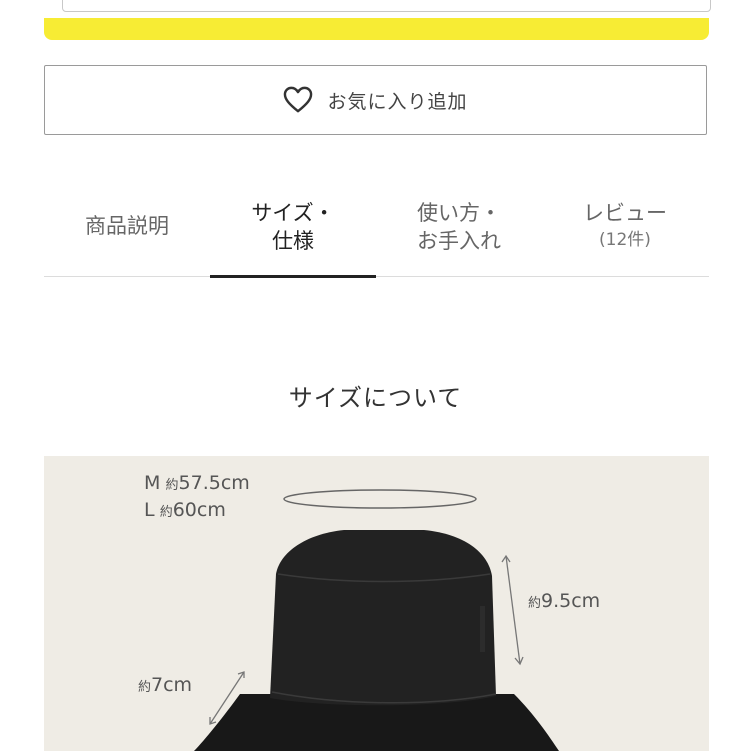 The height and width of the screenshot is (751, 751). I want to click on product-tabs: 商品説明 サイズ・ 仕様 使い方・ お手入れ レビュー (12件), so click(376, 234).